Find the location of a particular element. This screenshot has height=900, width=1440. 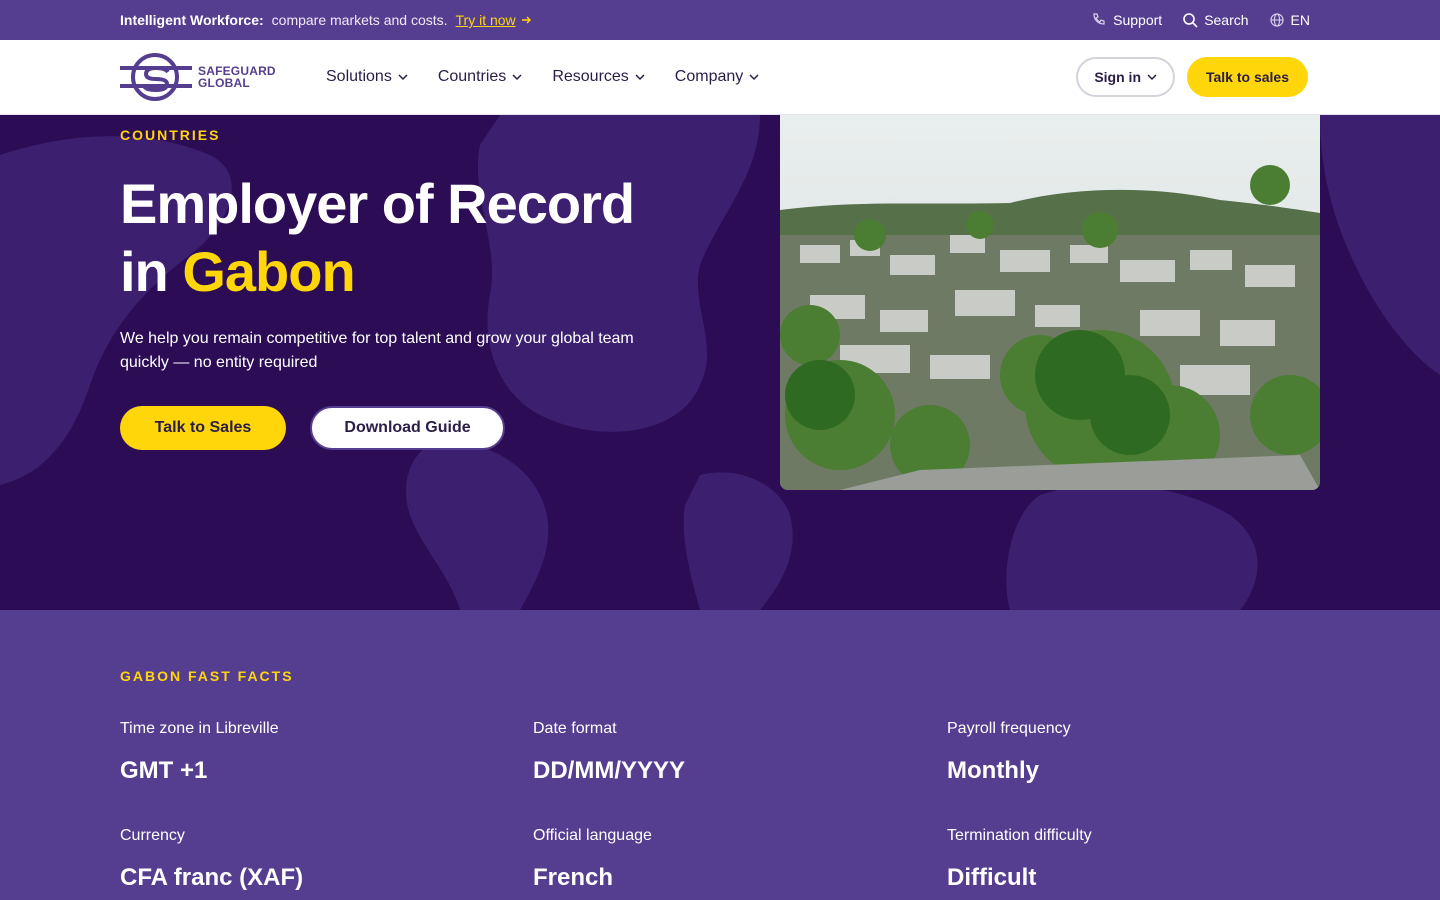

menu-resources: Resources is located at coordinates (598, 77).